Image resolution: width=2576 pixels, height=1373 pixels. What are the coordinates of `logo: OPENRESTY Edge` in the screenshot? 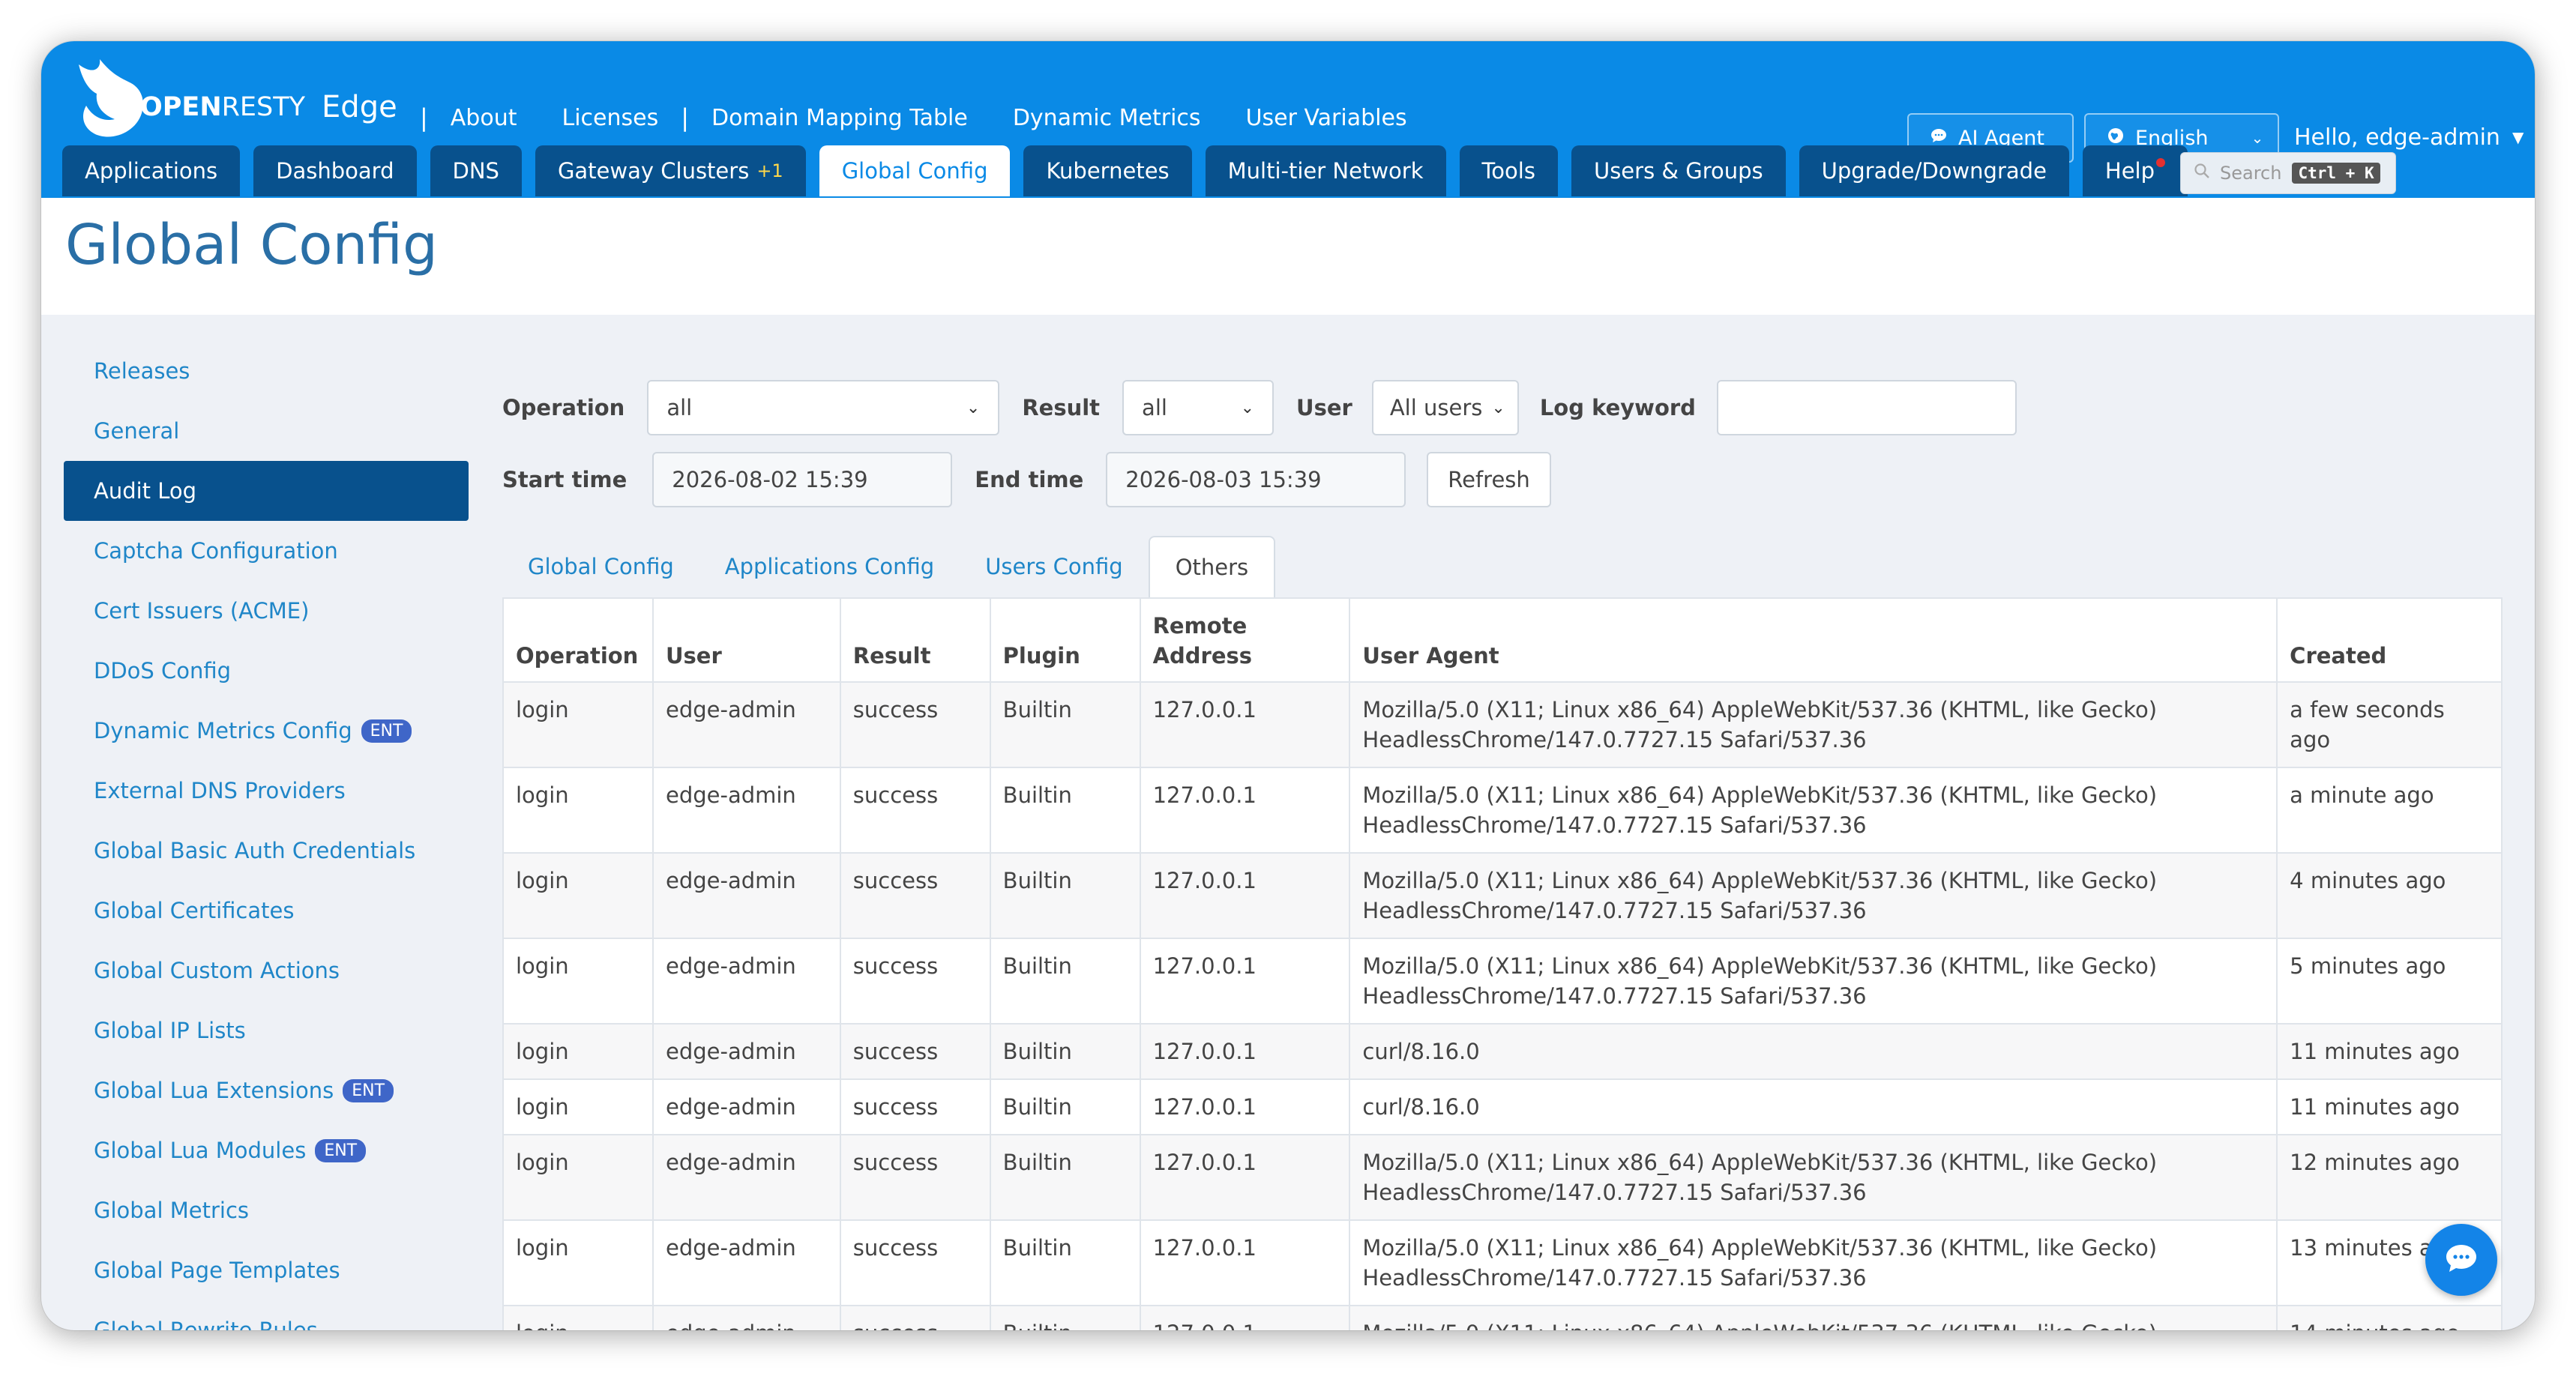 It's located at (231, 99).